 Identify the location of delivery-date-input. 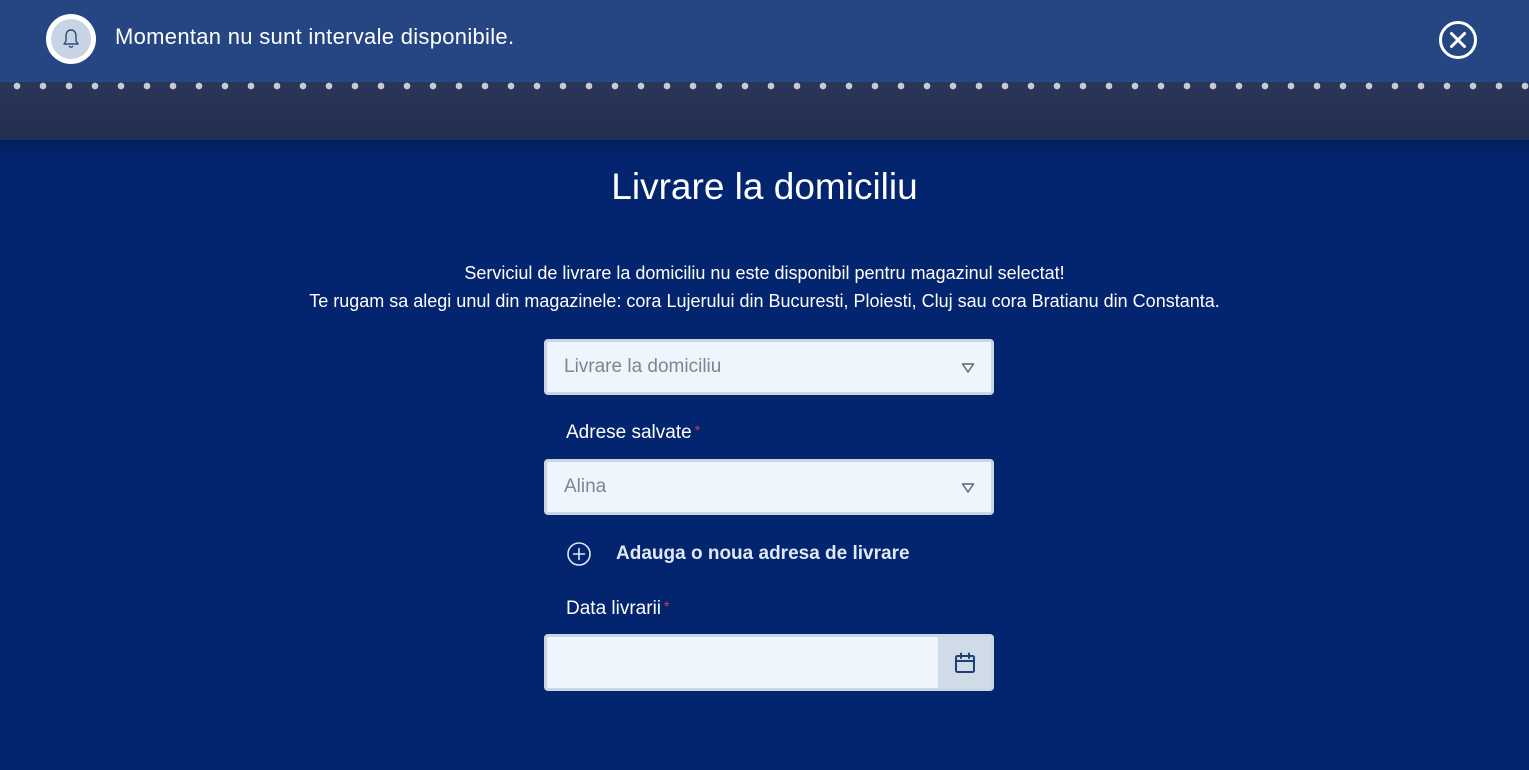
(742, 662).